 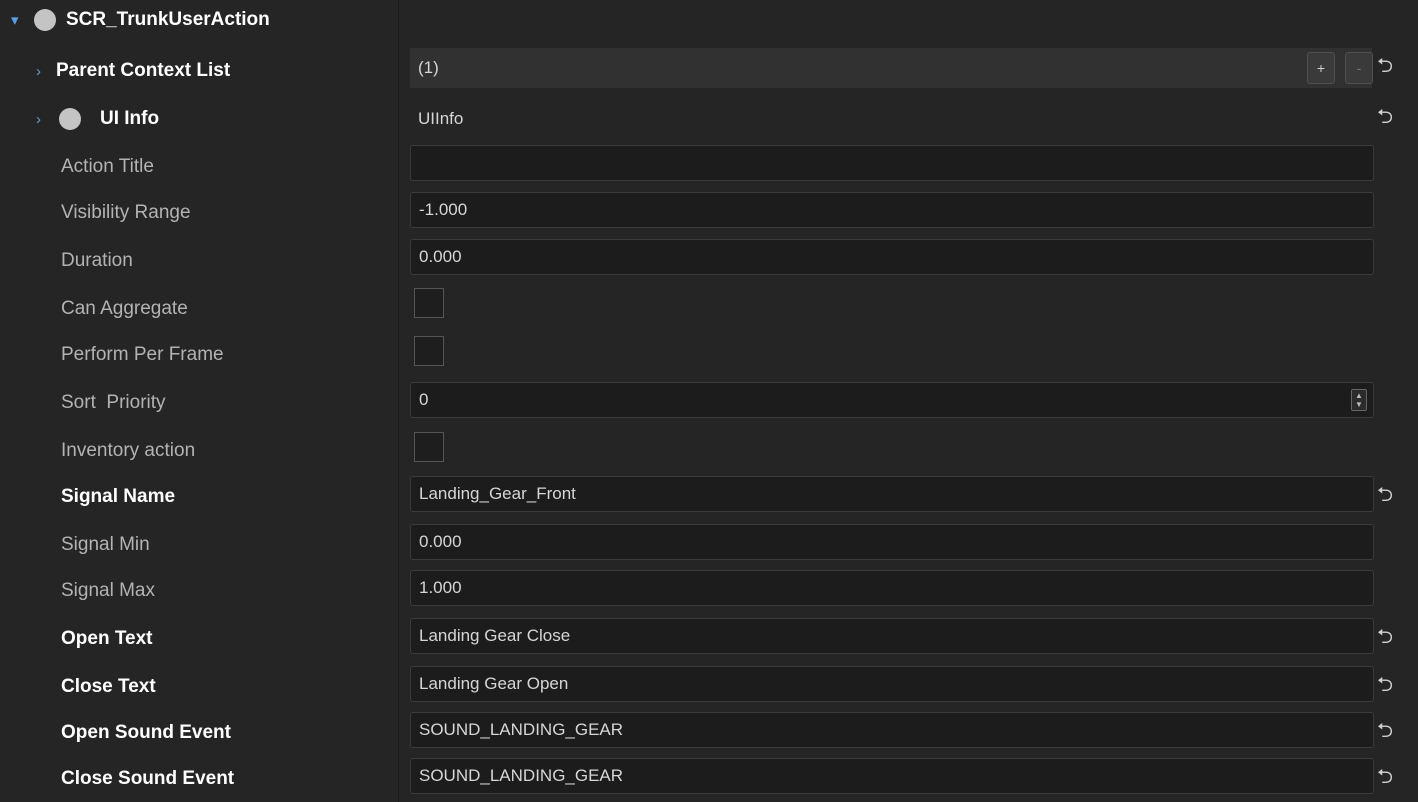 I want to click on can-aggregate-label: Can Aggregate, so click(x=124, y=308).